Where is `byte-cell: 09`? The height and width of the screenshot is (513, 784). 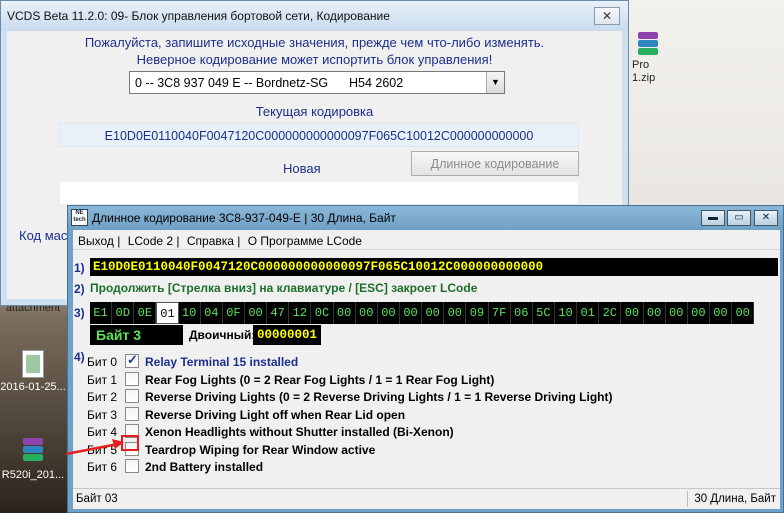
byte-cell: 09 is located at coordinates (477, 313).